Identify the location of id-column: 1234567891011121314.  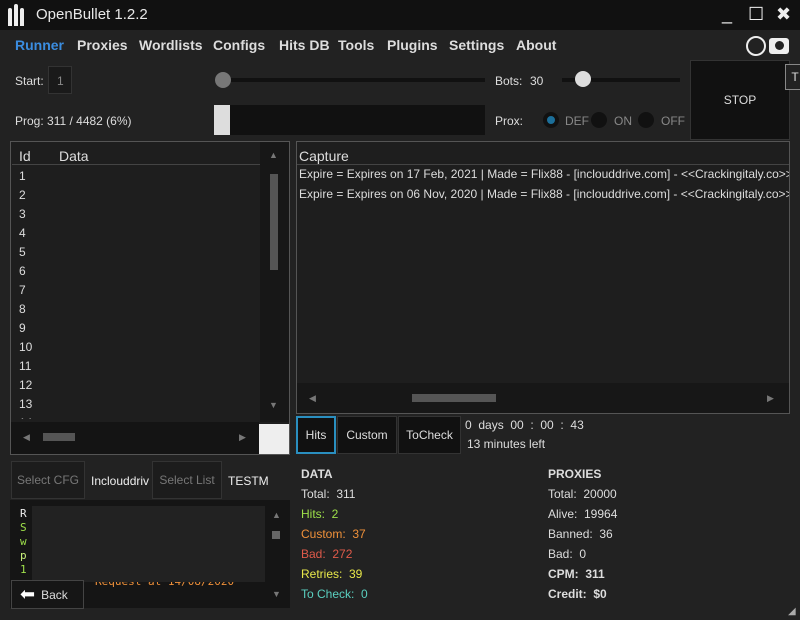
(25, 293).